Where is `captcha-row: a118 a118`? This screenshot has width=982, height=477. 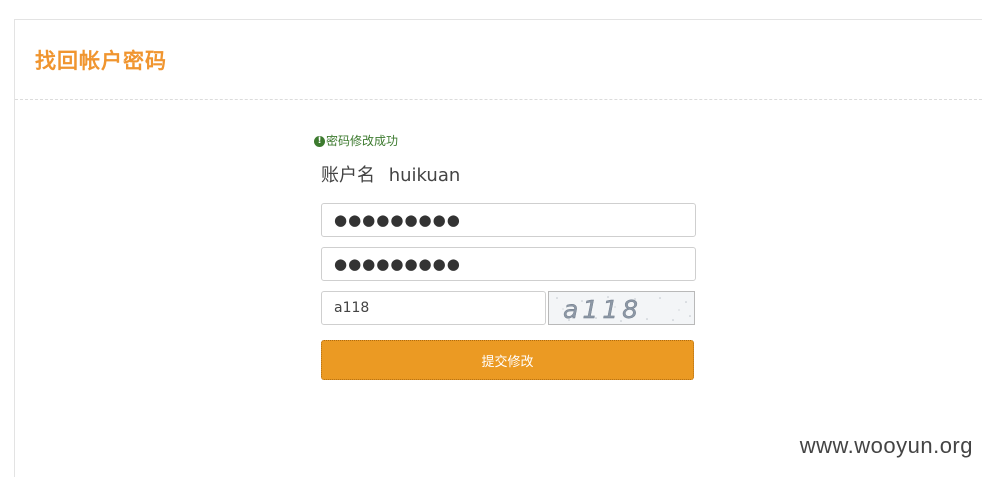 captcha-row: a118 a118 is located at coordinates (512, 308).